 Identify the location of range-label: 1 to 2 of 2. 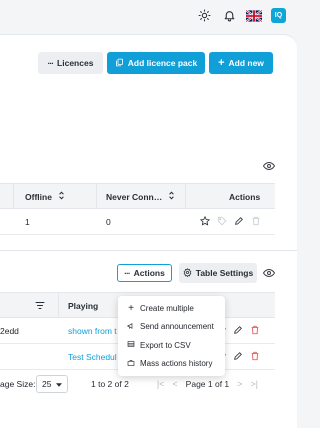
(110, 384).